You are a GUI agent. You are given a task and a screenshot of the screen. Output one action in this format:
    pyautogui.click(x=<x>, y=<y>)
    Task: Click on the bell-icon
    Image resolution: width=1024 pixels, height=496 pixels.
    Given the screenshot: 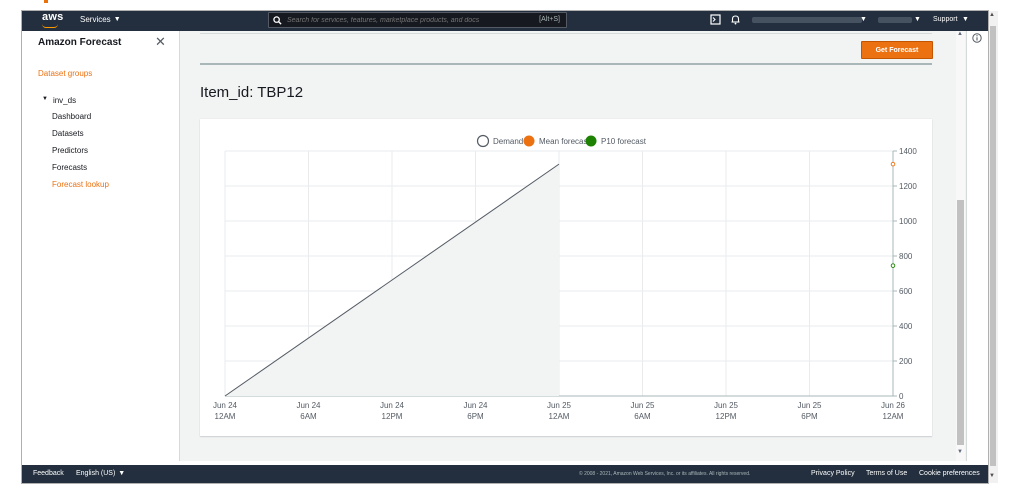 What is the action you would take?
    pyautogui.click(x=735, y=19)
    